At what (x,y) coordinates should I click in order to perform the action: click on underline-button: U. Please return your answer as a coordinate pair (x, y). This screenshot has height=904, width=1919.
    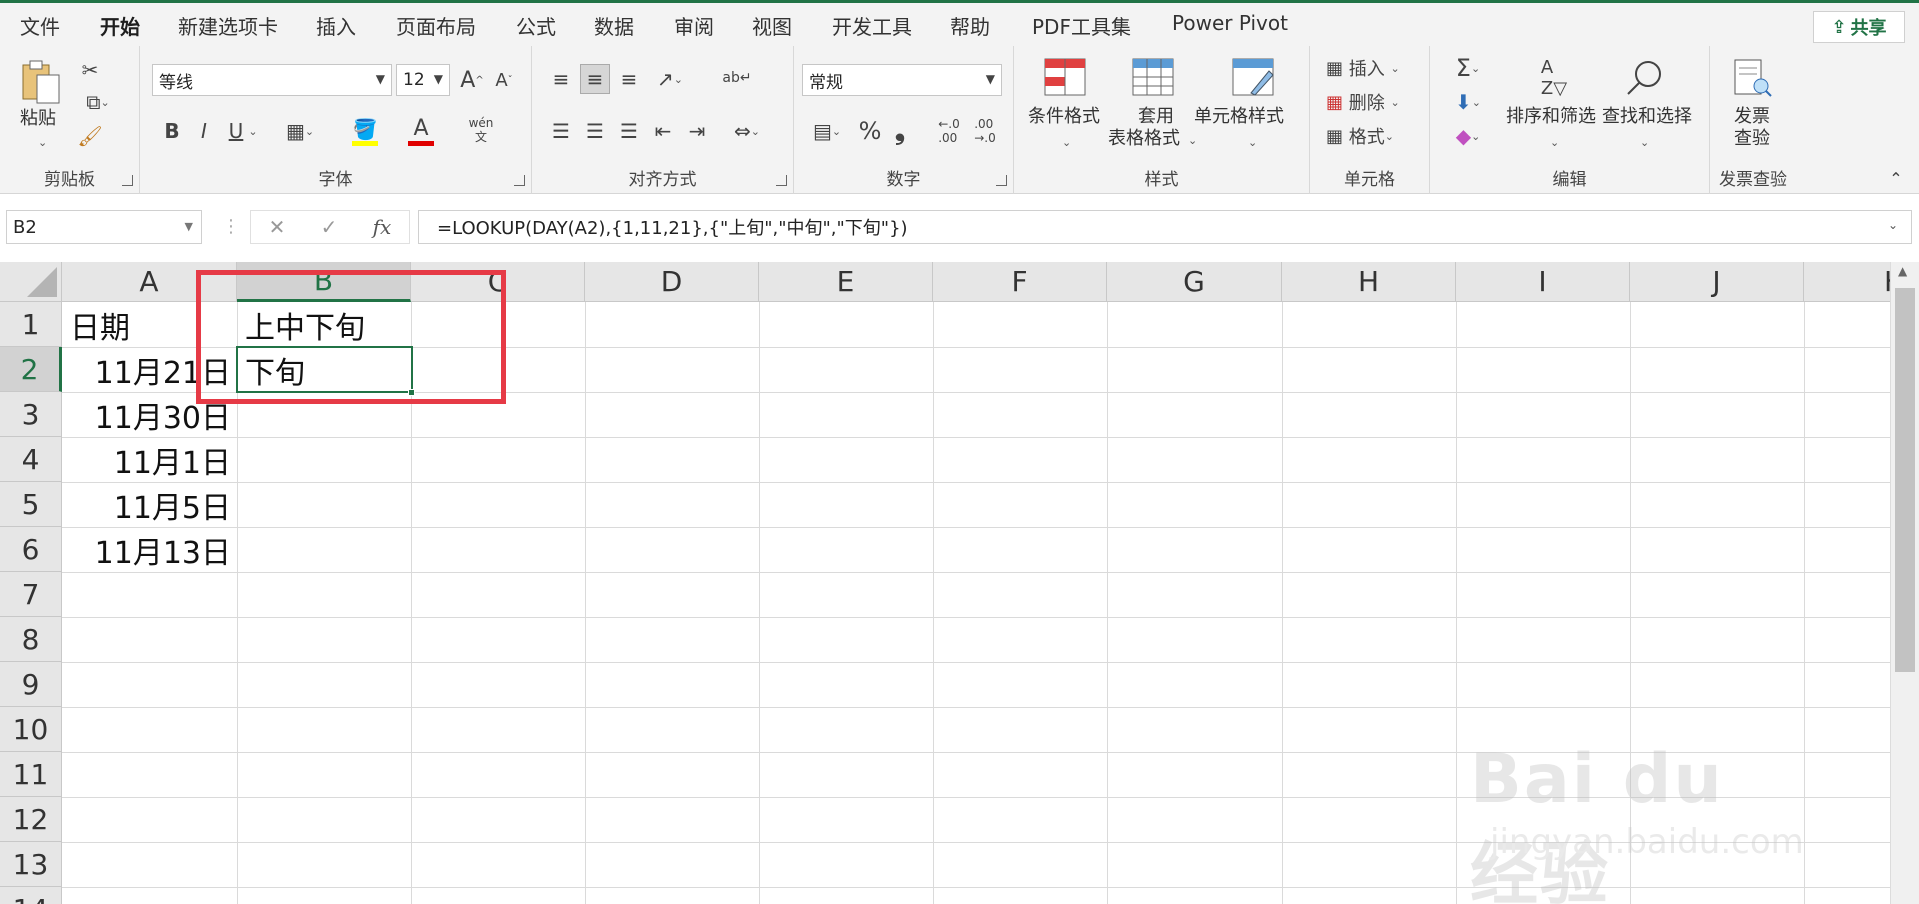
    Looking at the image, I should click on (236, 131).